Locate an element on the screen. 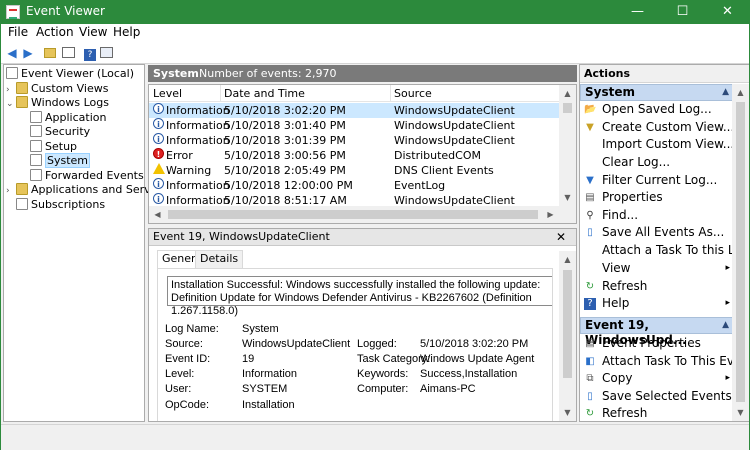 This screenshot has height=450, width=750. tree-item-windows-logs: ⌄ Windows Logs is located at coordinates (57, 103).